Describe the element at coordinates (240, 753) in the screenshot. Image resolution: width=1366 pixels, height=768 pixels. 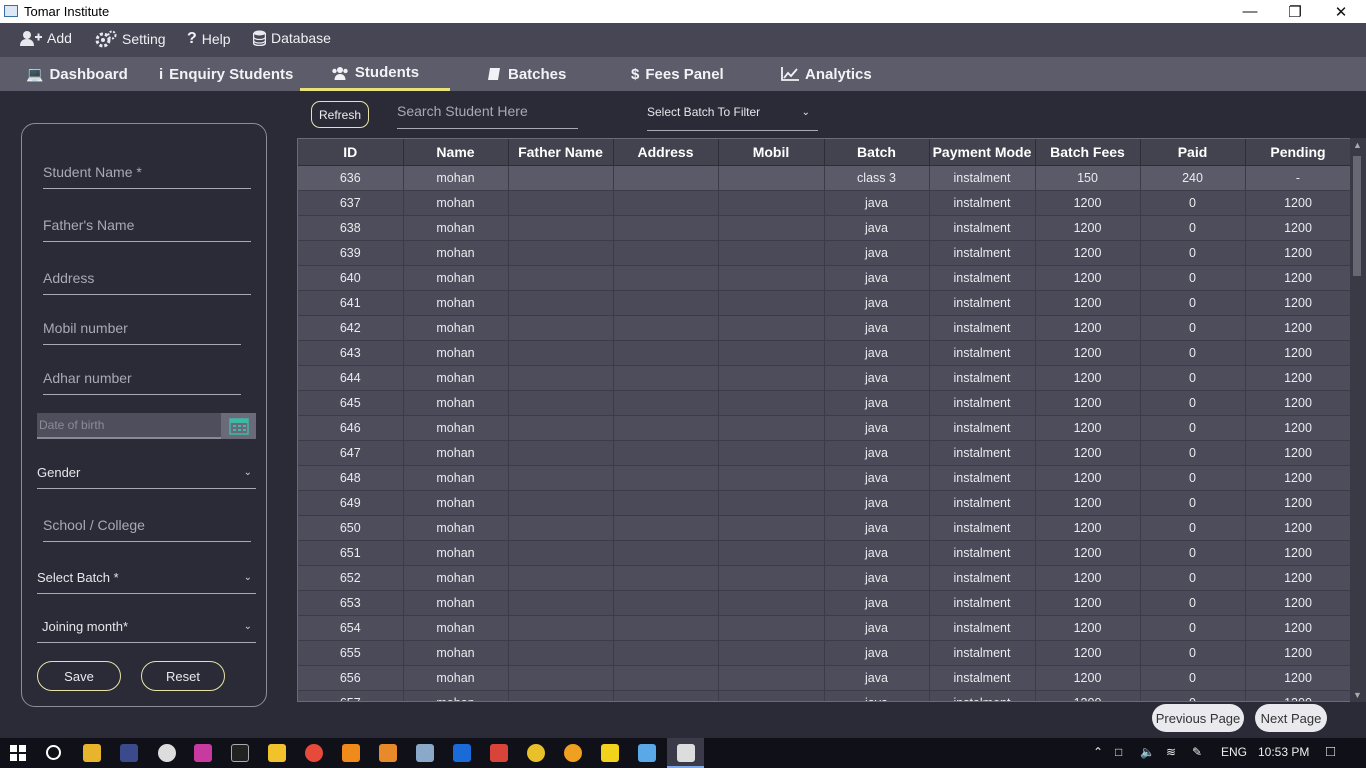
I see `cmd-icon` at that location.